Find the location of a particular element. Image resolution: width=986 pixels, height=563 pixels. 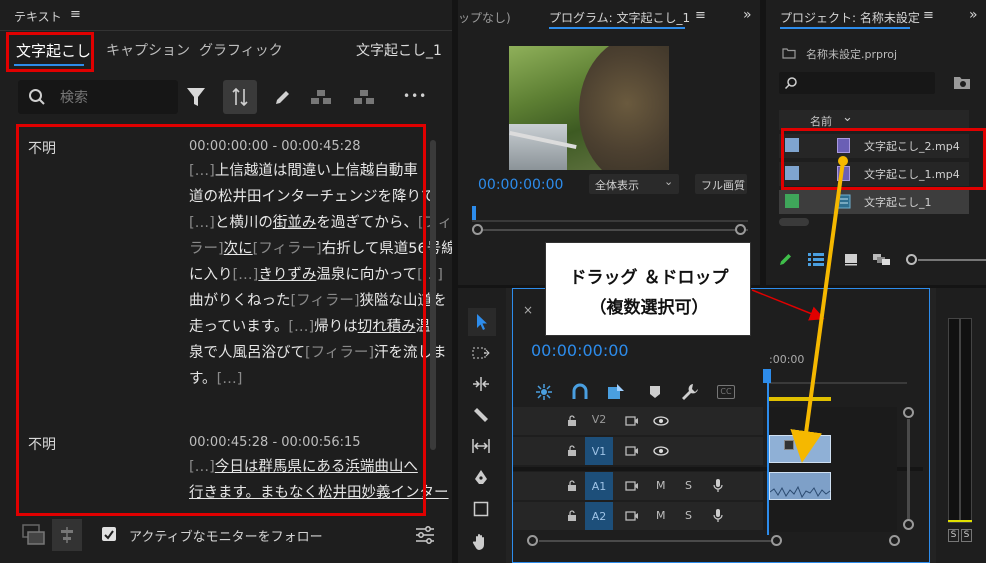

callout-pointer-arrow is located at coordinates (788, 305).